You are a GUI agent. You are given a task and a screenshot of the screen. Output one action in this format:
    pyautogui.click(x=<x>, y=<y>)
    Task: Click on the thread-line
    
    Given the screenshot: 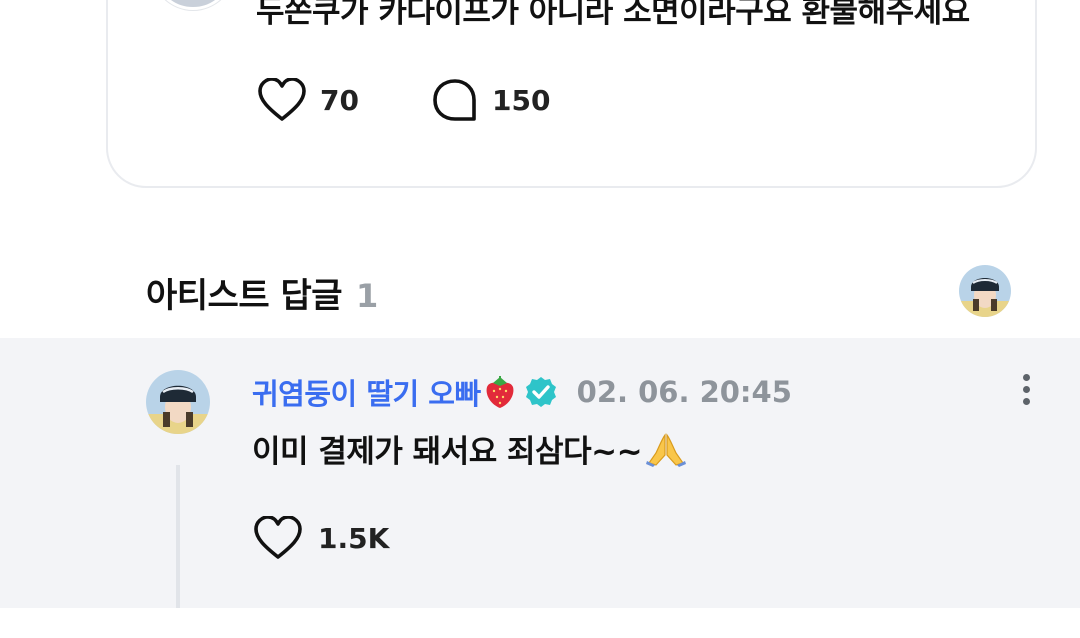 What is the action you would take?
    pyautogui.click(x=178, y=536)
    